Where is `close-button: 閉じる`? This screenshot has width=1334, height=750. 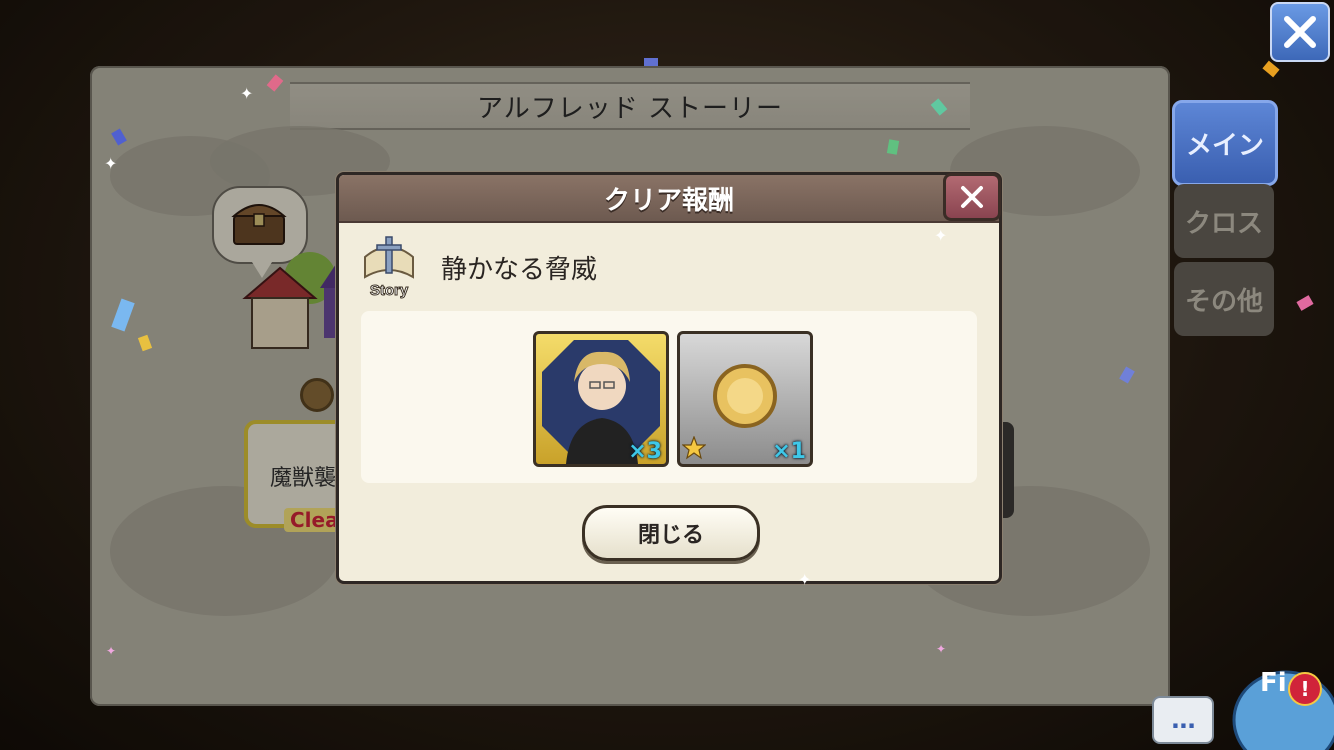 close-button: 閉じる is located at coordinates (671, 533).